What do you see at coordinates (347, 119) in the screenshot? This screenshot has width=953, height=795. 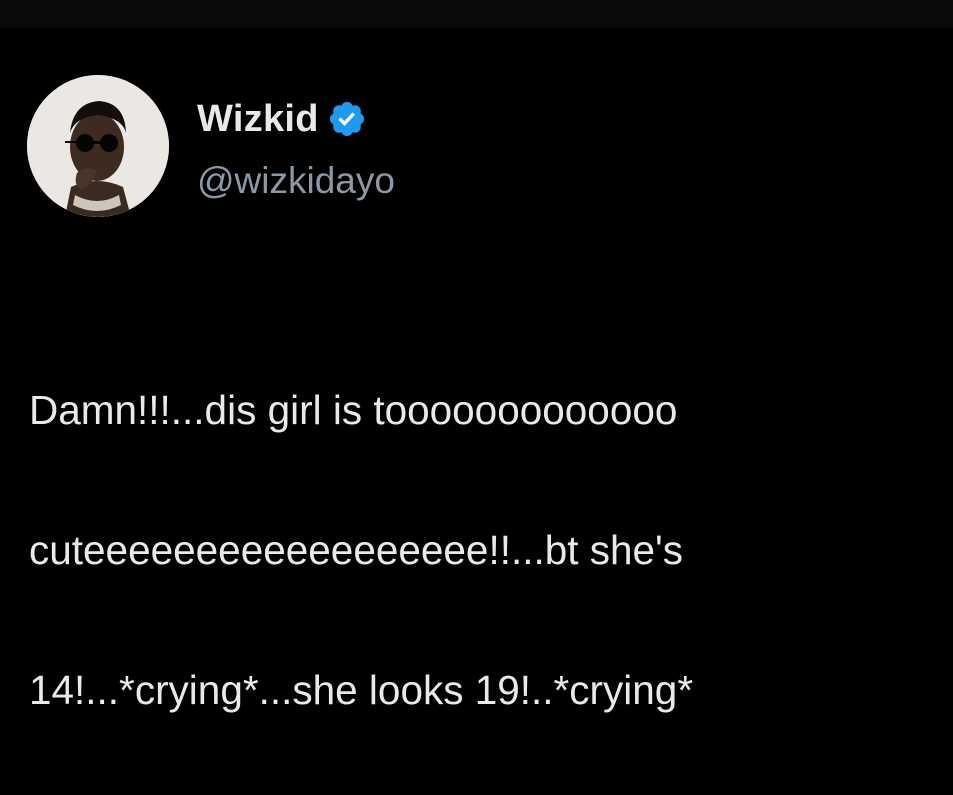 I see `verified-badge-icon` at bounding box center [347, 119].